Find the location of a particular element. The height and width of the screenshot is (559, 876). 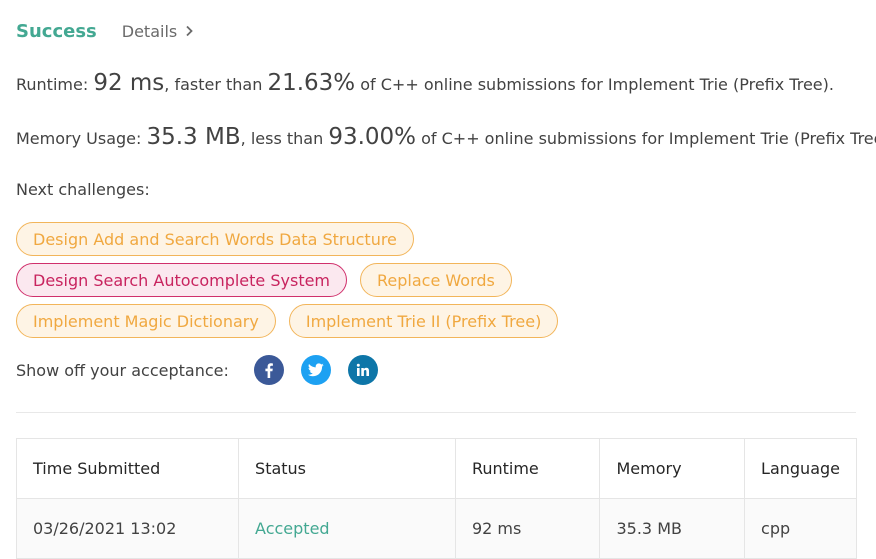

column-header: Memory is located at coordinates (672, 468).